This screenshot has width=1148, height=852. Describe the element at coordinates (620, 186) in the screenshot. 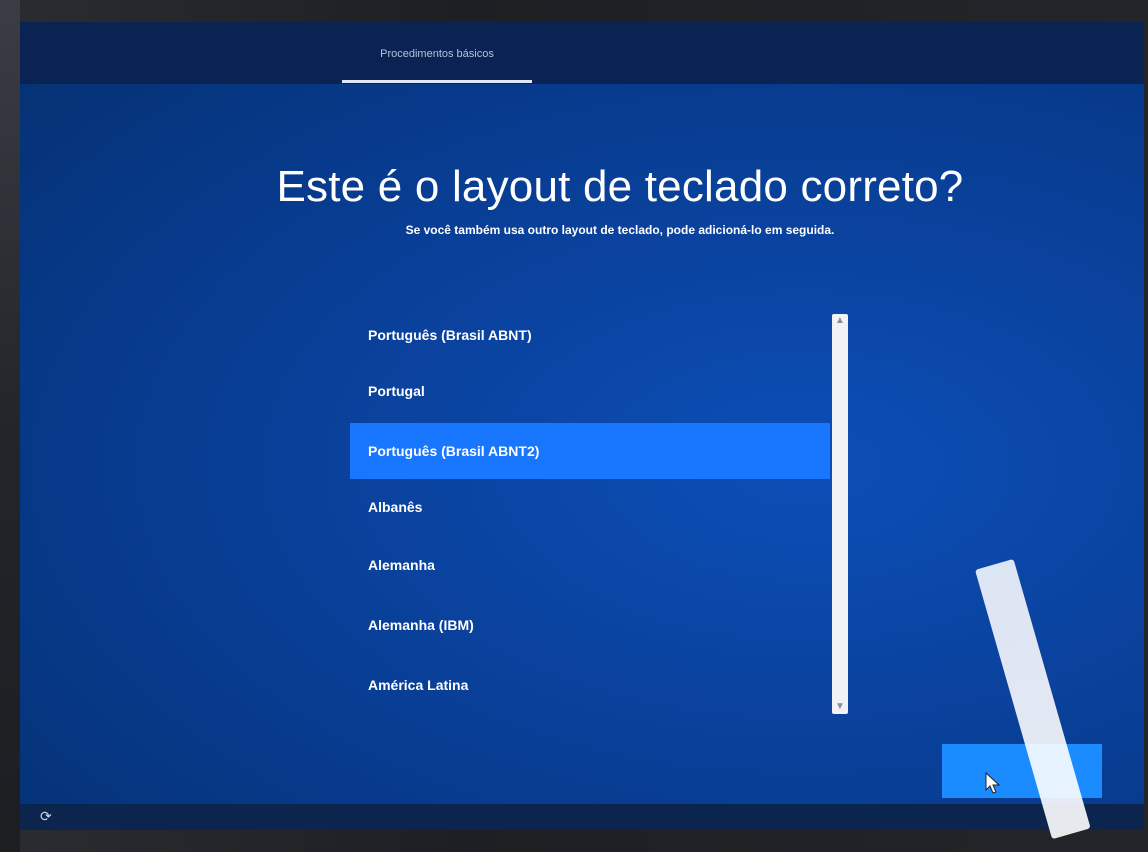

I see `page-title: Este é o layout de teclado correto?` at that location.